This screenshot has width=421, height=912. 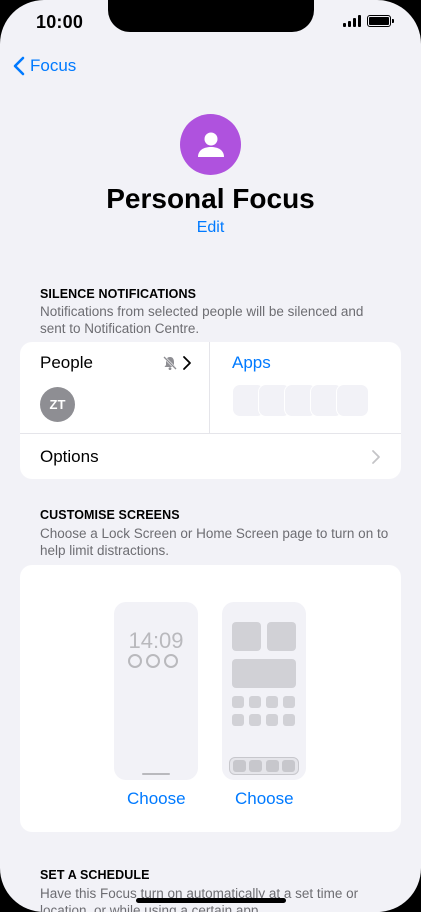 I want to click on schedule-heading: SET A SCHEDULE, so click(x=95, y=875).